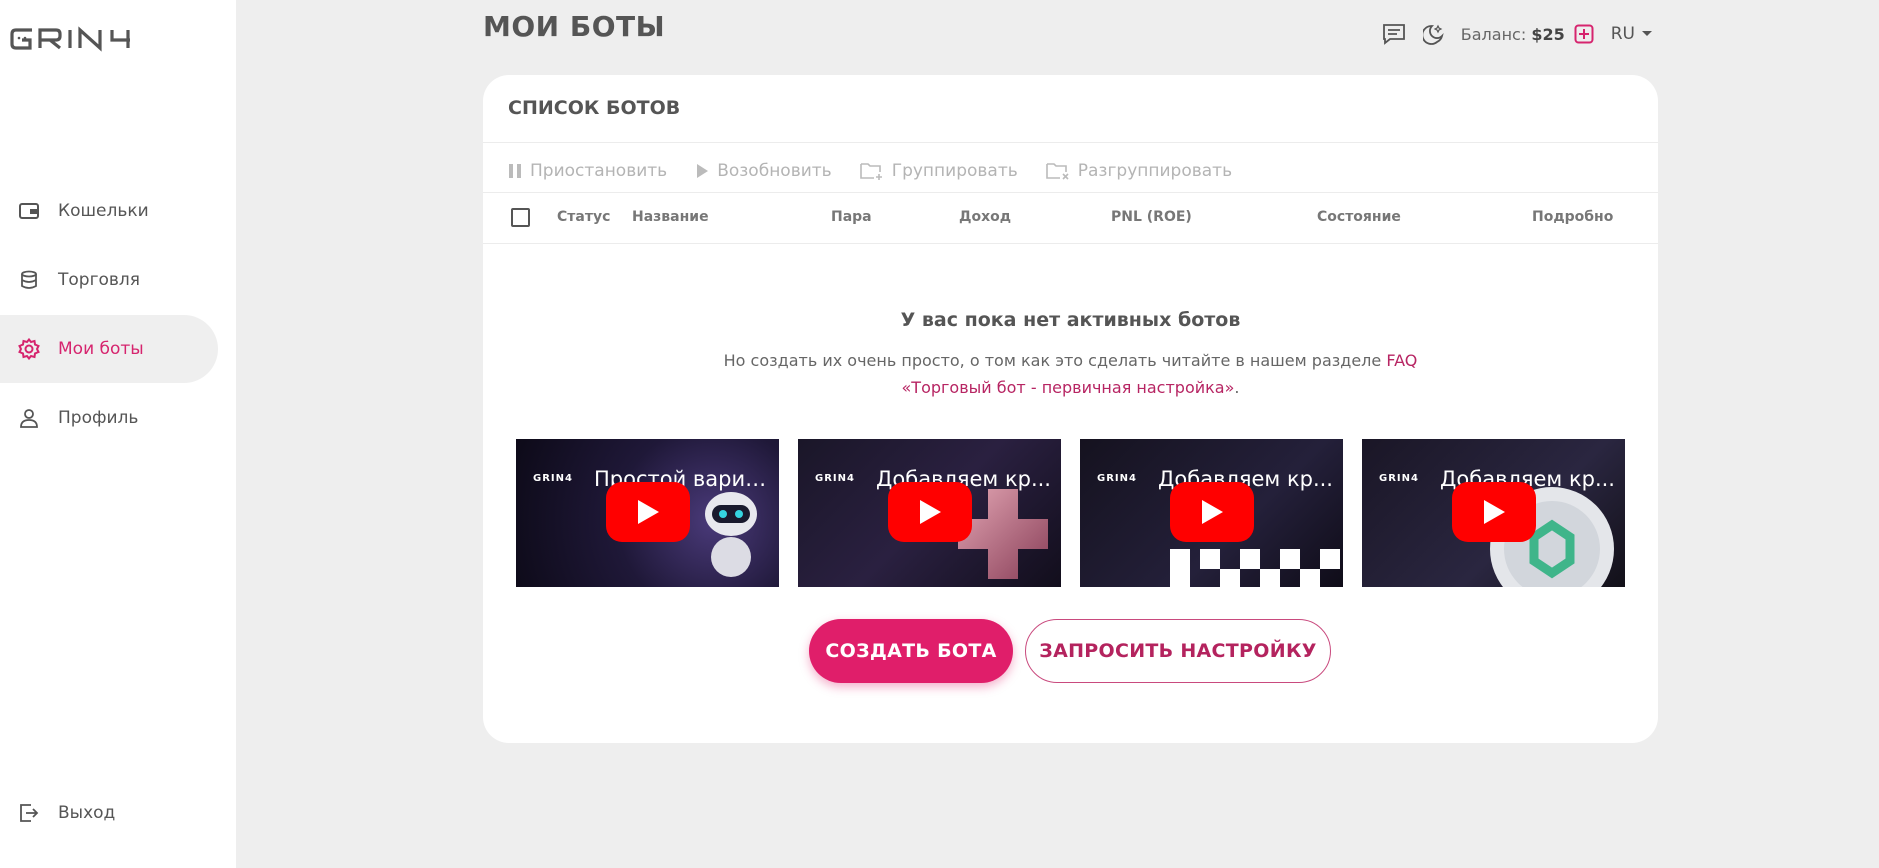 Image resolution: width=1879 pixels, height=868 pixels. What do you see at coordinates (731, 534) in the screenshot?
I see `robot-illustration` at bounding box center [731, 534].